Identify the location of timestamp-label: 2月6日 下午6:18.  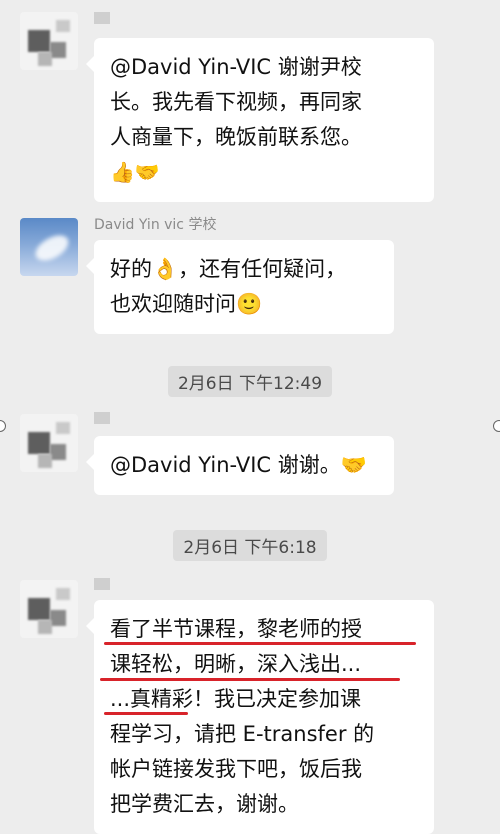
(250, 545).